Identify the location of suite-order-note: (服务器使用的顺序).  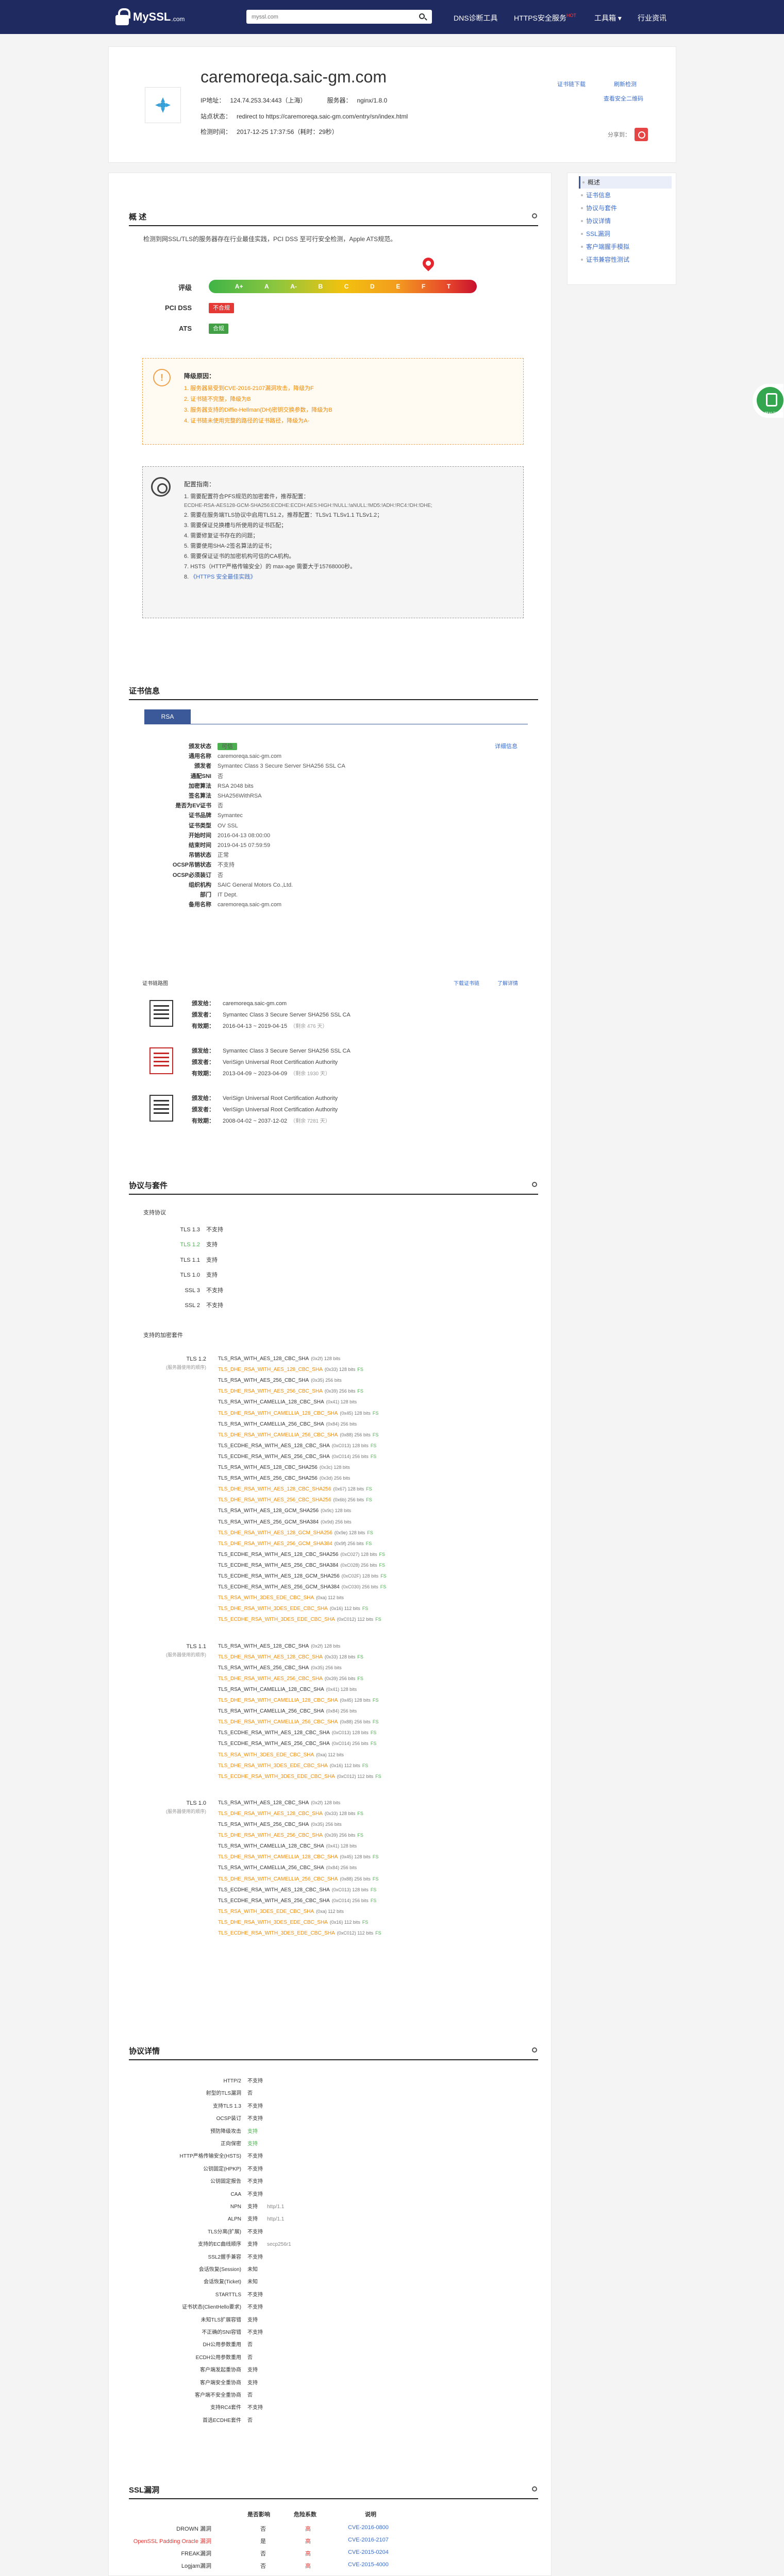
(186, 1367).